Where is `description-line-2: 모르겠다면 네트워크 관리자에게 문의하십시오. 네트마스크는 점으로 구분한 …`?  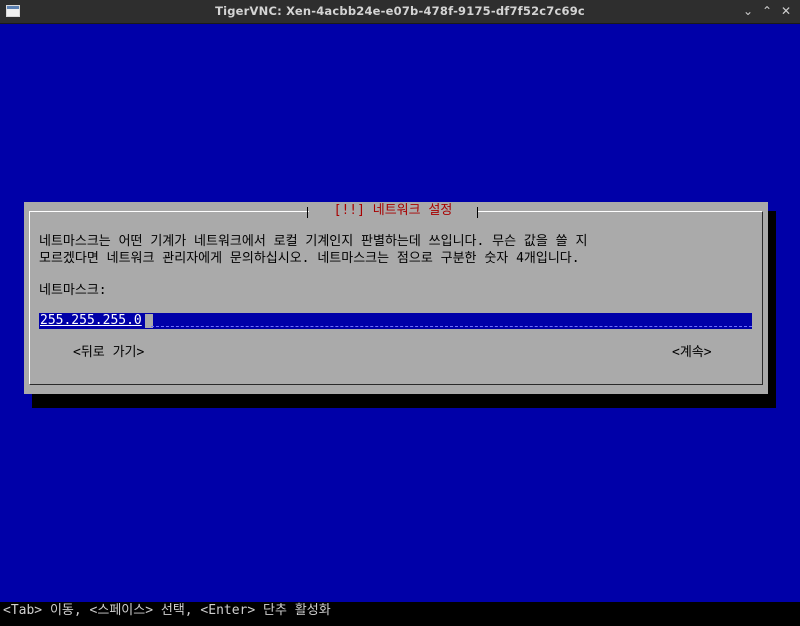 description-line-2: 모르겠다면 네트워크 관리자에게 문의하십시오. 네트마스크는 점으로 구분한 … is located at coordinates (309, 258).